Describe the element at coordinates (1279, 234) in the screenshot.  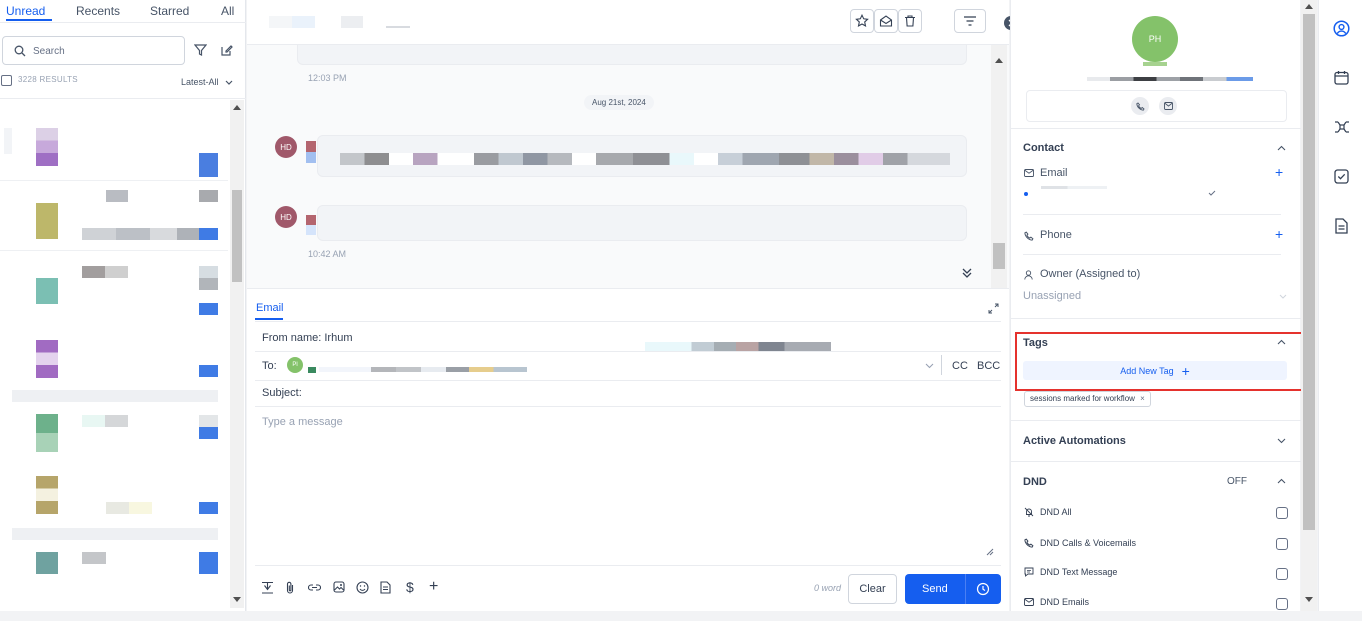
I see `add-phone-icon: +` at that location.